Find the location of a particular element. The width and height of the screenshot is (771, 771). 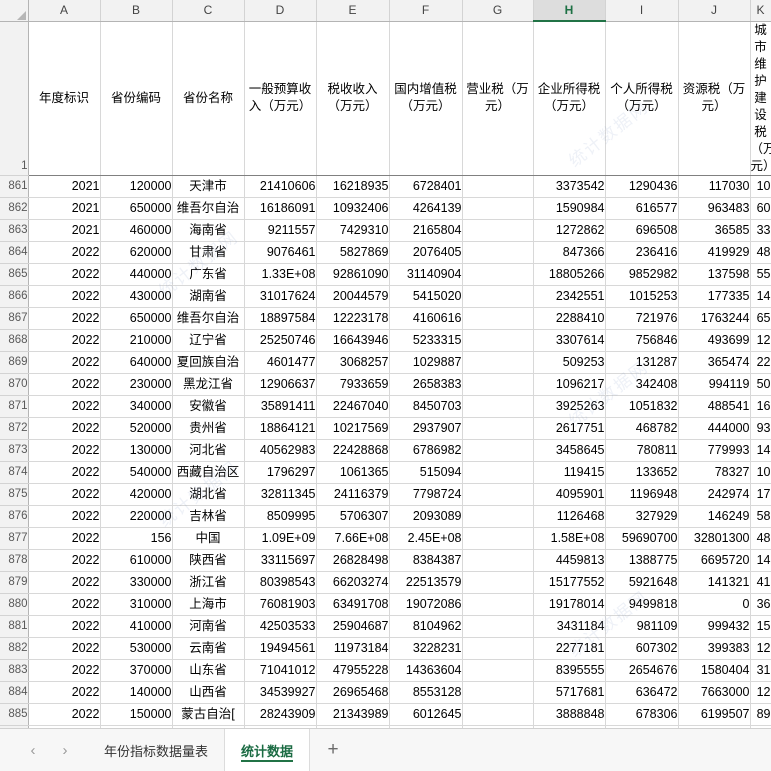

table-cell: 7.66E+08 is located at coordinates (353, 538).